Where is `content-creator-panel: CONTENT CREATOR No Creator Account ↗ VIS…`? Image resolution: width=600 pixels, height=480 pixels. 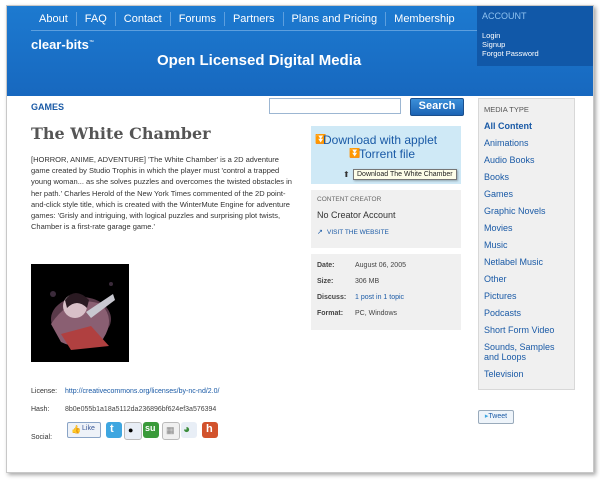 content-creator-panel: CONTENT CREATOR No Creator Account ↗ VIS… is located at coordinates (386, 219).